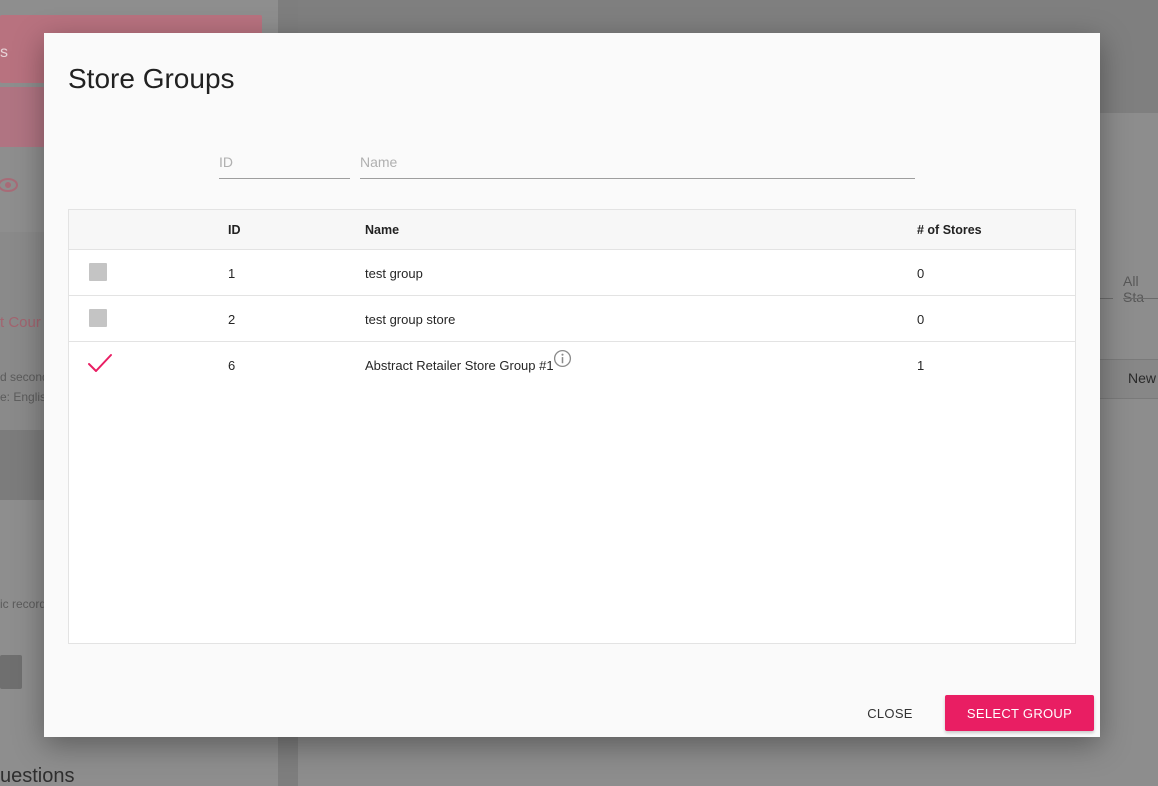 This screenshot has width=1158, height=786. What do you see at coordinates (562, 358) in the screenshot?
I see `info-icon` at bounding box center [562, 358].